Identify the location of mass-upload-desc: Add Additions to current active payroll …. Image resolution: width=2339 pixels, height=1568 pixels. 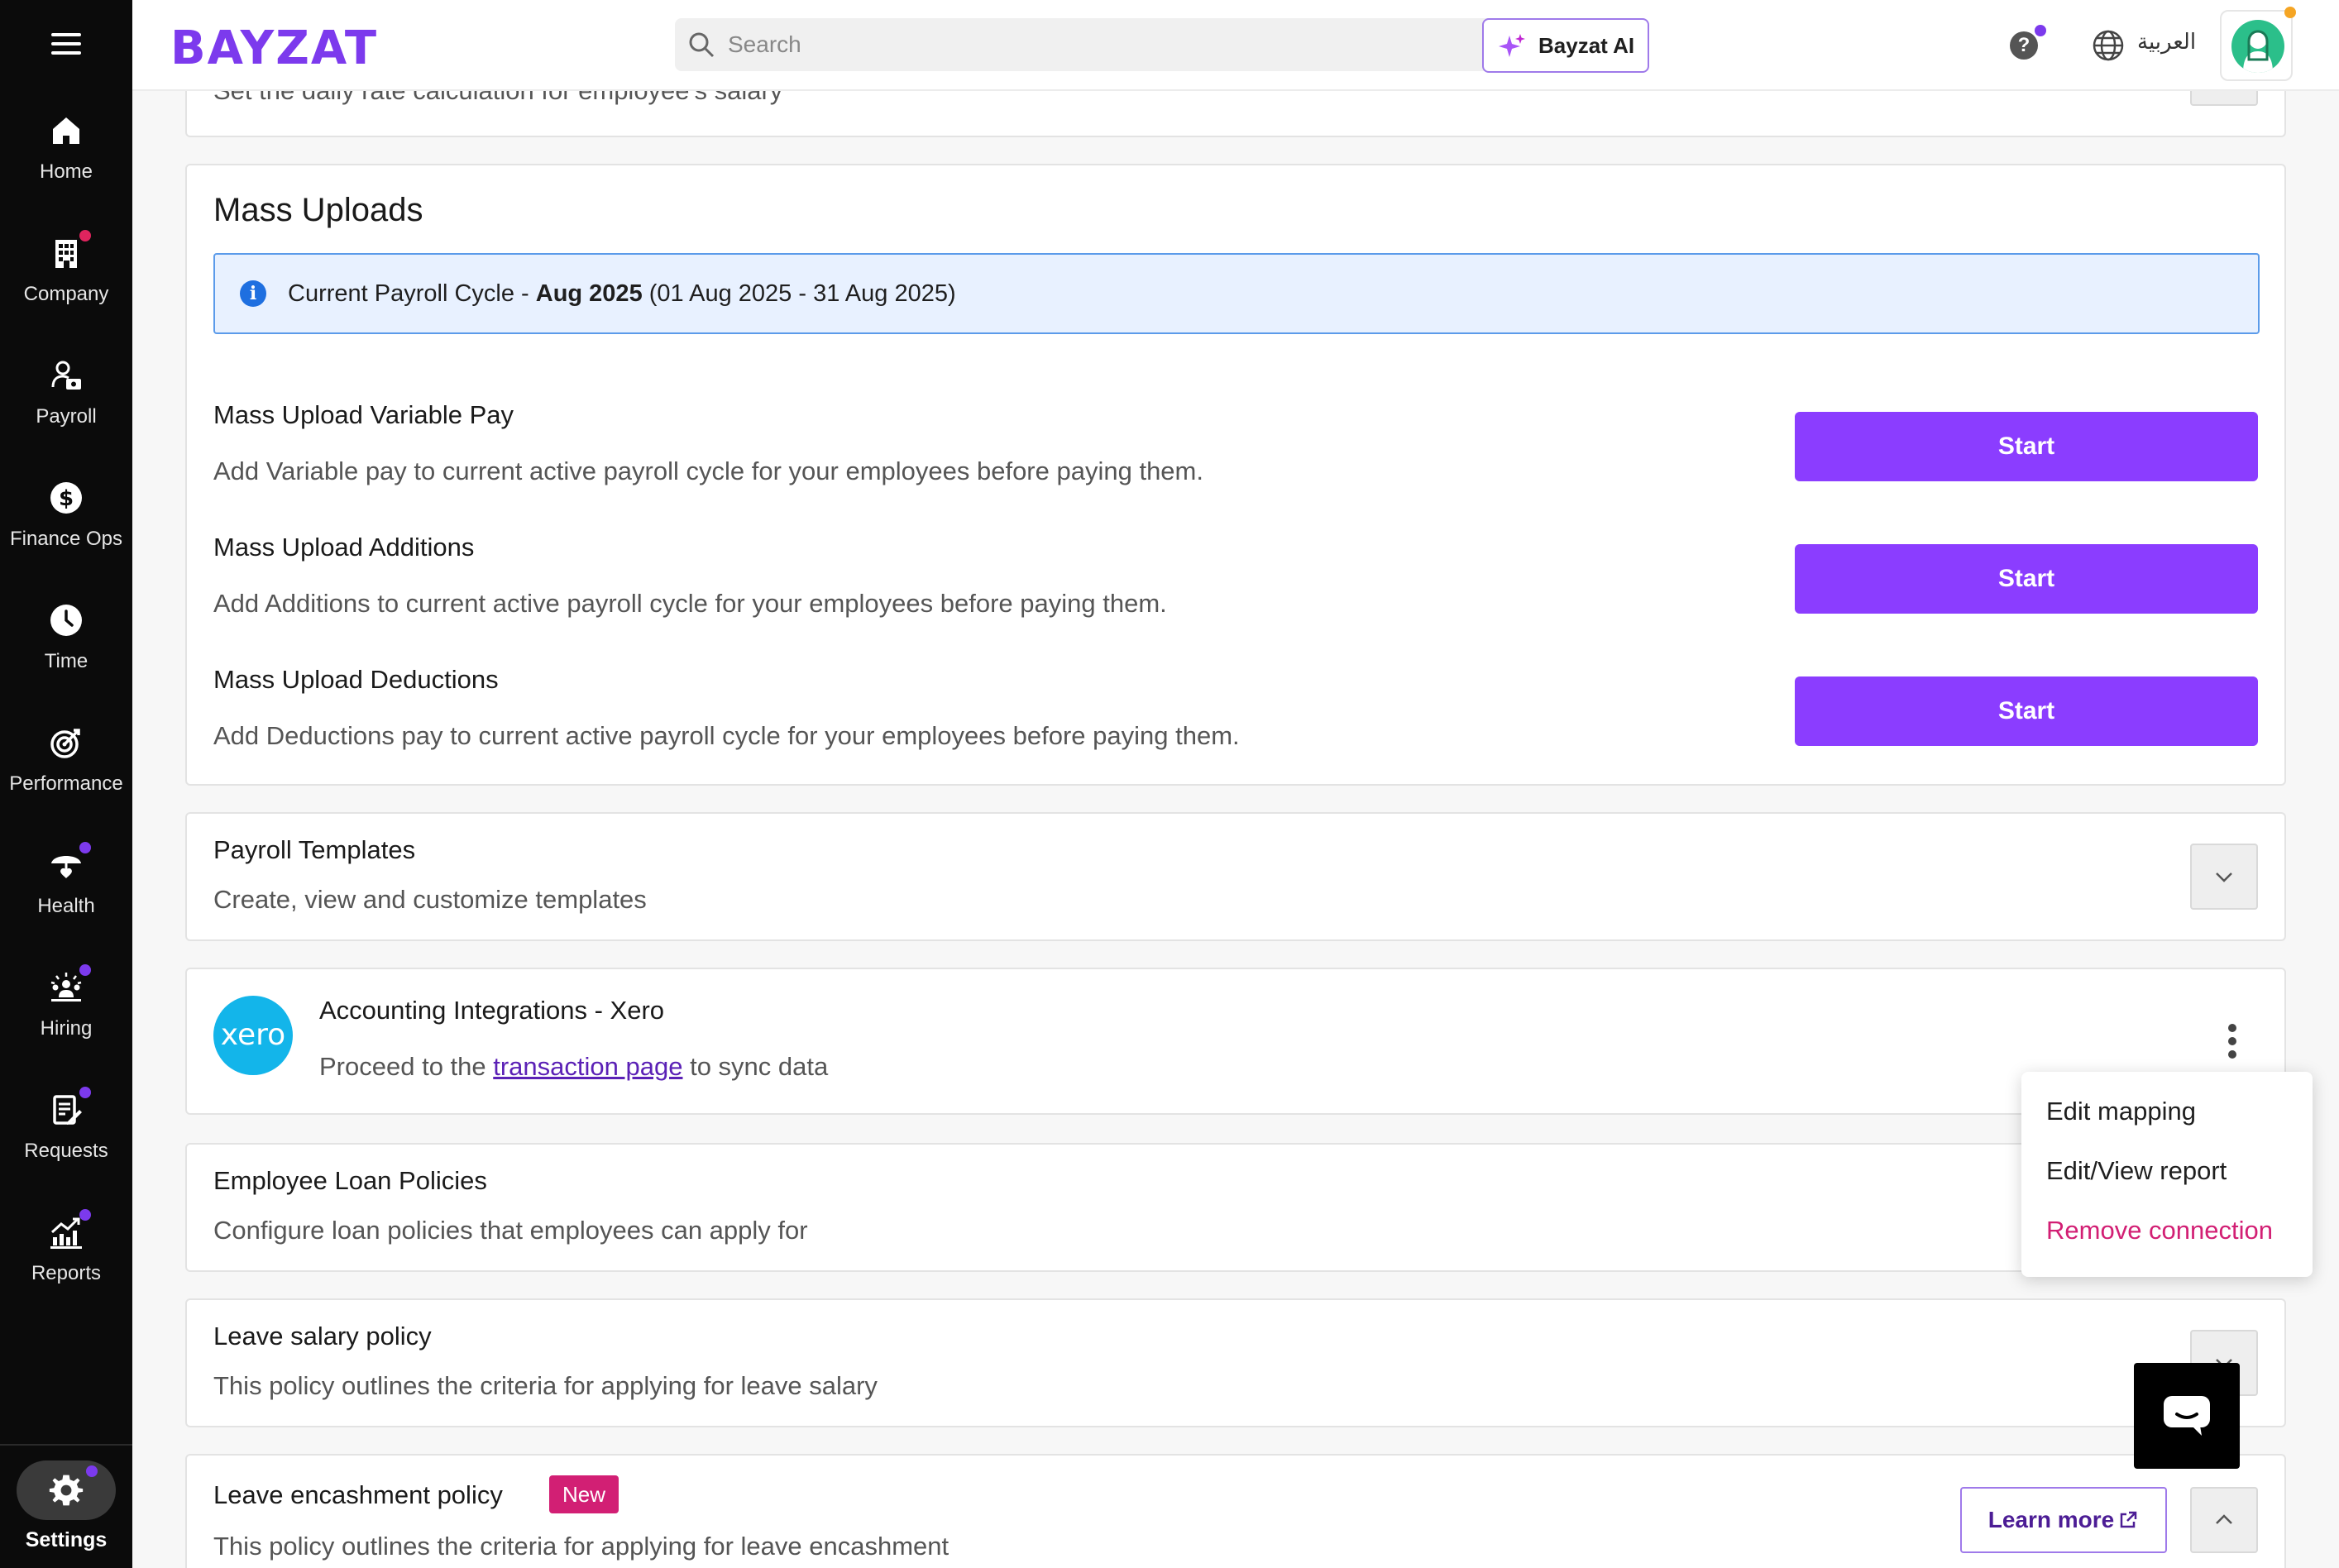
(690, 603).